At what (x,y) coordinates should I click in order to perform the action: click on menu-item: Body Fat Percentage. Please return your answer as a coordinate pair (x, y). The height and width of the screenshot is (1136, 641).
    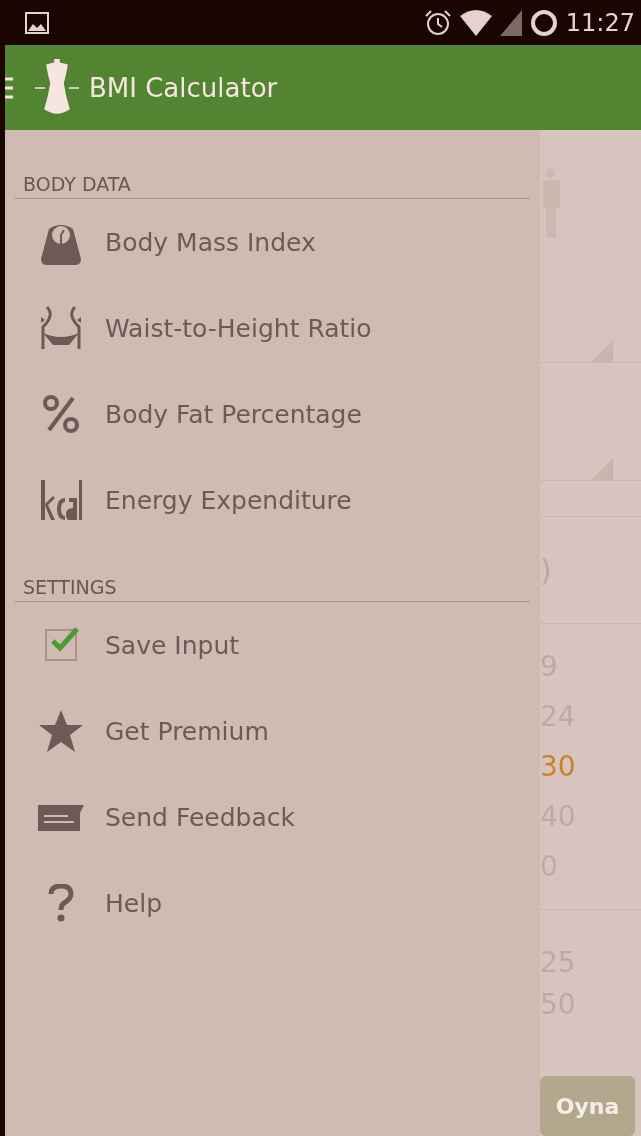
    Looking at the image, I should click on (233, 414).